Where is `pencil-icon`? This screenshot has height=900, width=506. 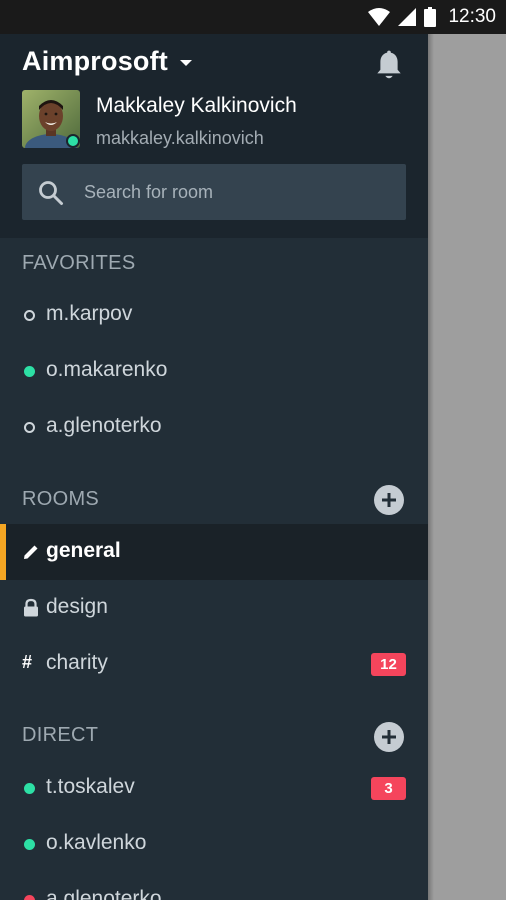
pencil-icon is located at coordinates (31, 552).